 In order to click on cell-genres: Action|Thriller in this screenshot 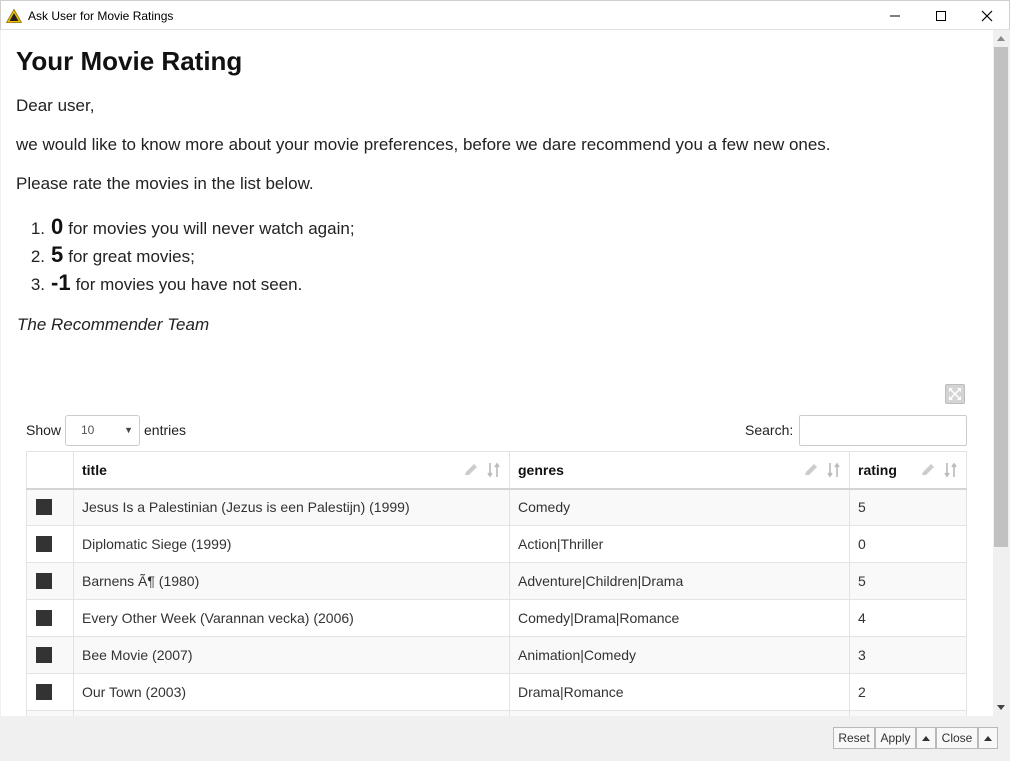, I will do `click(679, 544)`.